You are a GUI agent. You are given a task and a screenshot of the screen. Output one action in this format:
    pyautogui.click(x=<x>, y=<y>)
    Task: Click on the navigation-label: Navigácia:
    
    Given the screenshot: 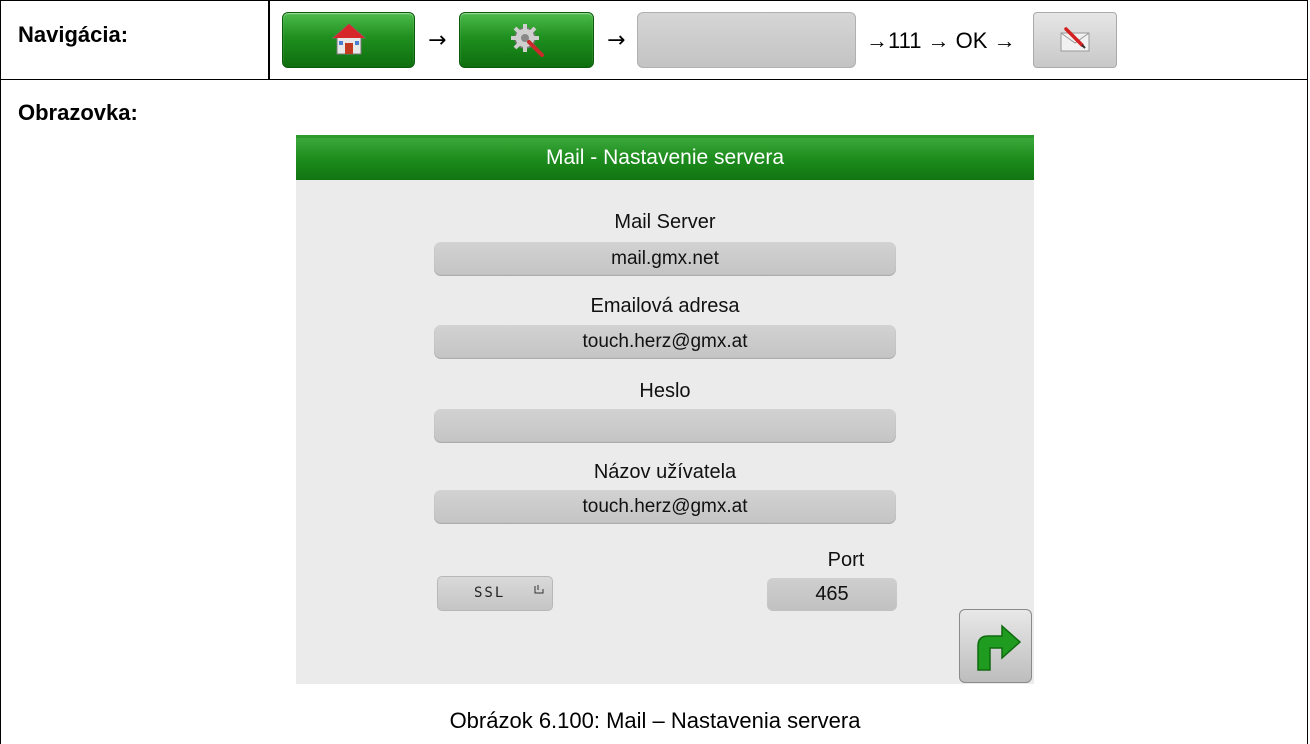 What is the action you would take?
    pyautogui.click(x=73, y=34)
    